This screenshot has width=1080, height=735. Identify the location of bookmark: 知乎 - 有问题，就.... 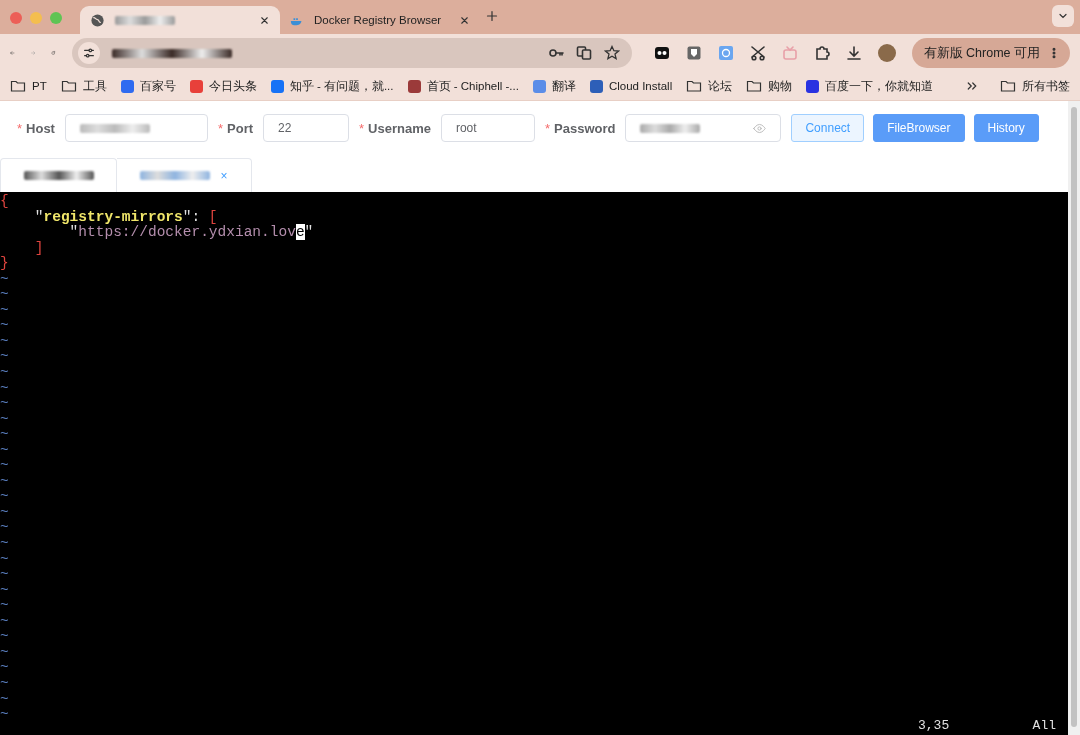
(332, 86).